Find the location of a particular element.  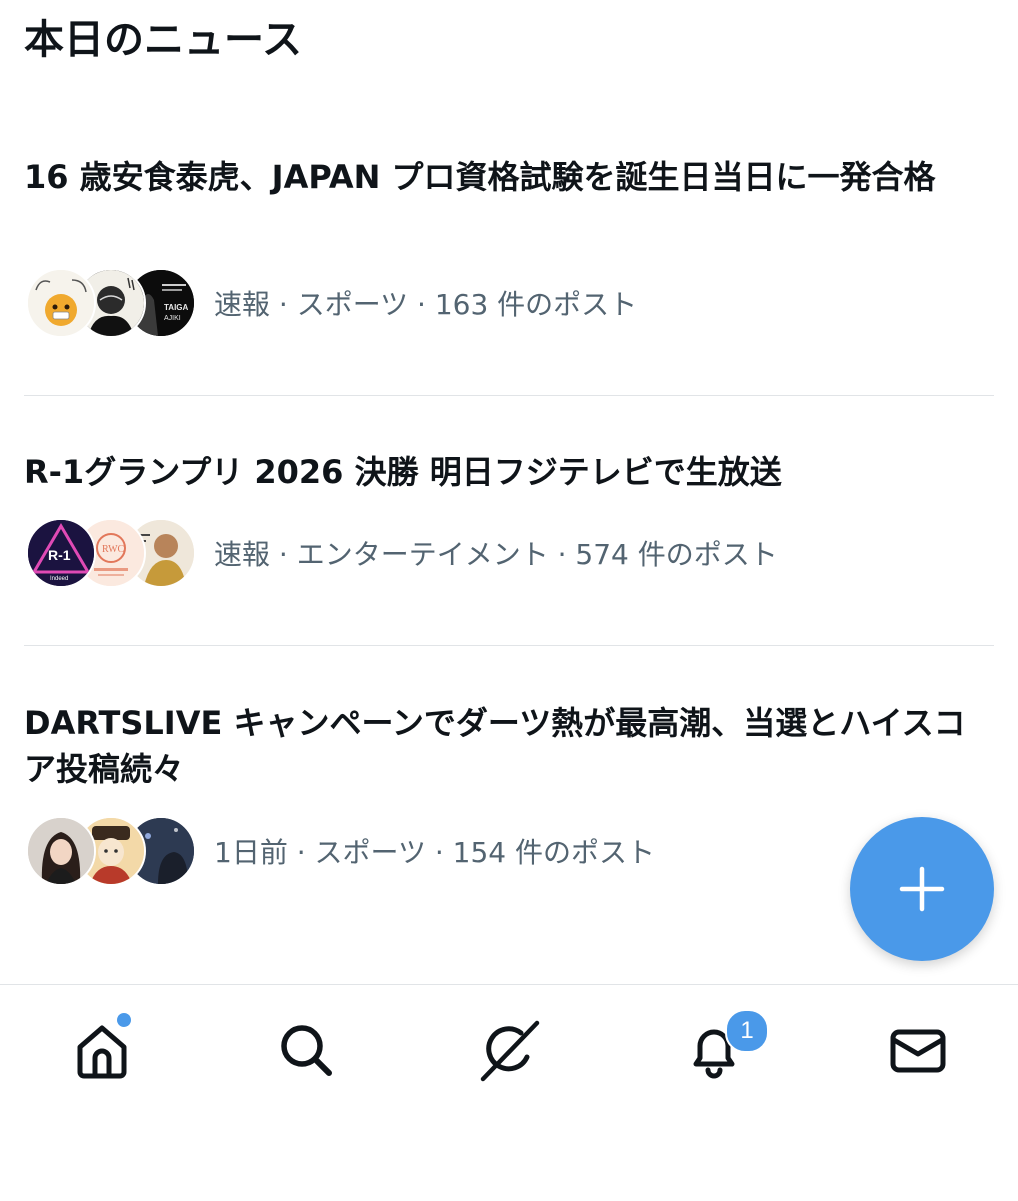

tab-search is located at coordinates (306, 1050).